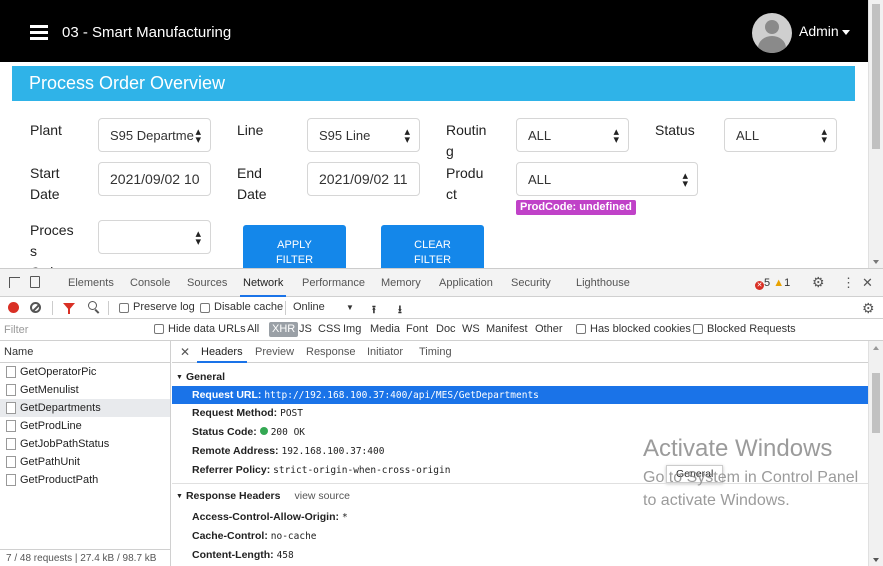 The height and width of the screenshot is (566, 883). Describe the element at coordinates (85, 444) in the screenshot. I see `request-row: GetJobPathStatus` at that location.